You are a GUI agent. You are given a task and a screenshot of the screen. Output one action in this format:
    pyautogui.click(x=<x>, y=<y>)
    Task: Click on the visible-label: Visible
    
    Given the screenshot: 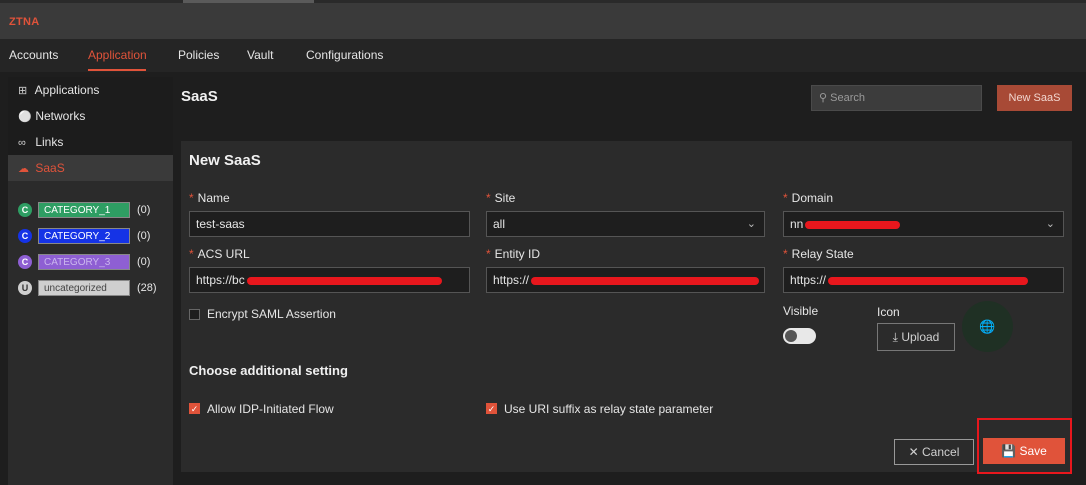 What is the action you would take?
    pyautogui.click(x=801, y=311)
    